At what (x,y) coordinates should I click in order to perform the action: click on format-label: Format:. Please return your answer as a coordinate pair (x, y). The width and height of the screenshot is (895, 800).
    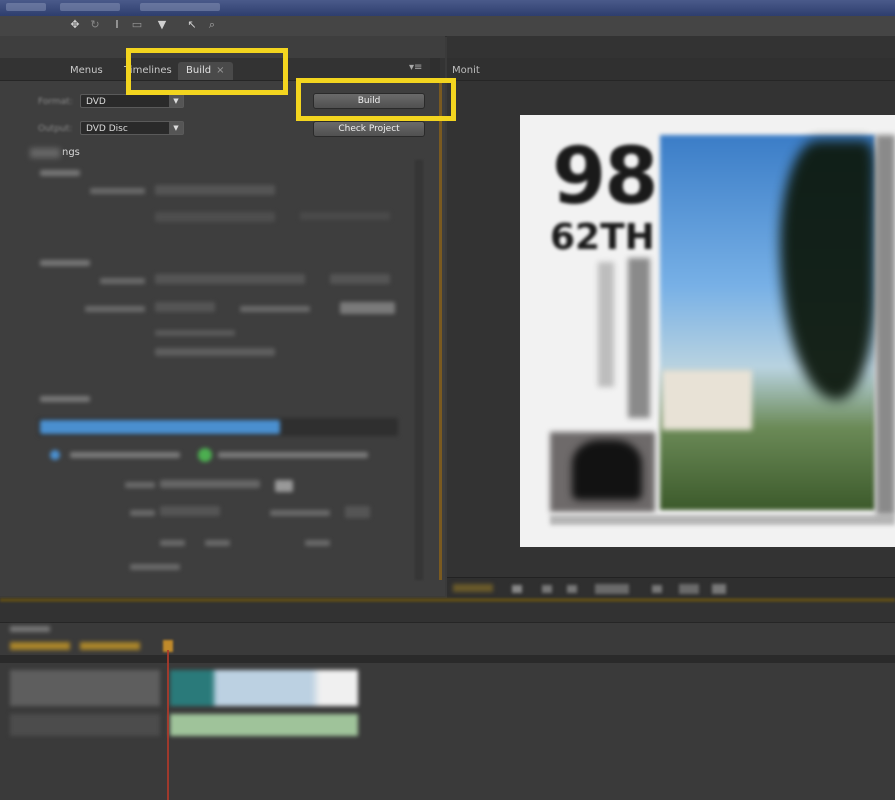
    Looking at the image, I should click on (55, 102).